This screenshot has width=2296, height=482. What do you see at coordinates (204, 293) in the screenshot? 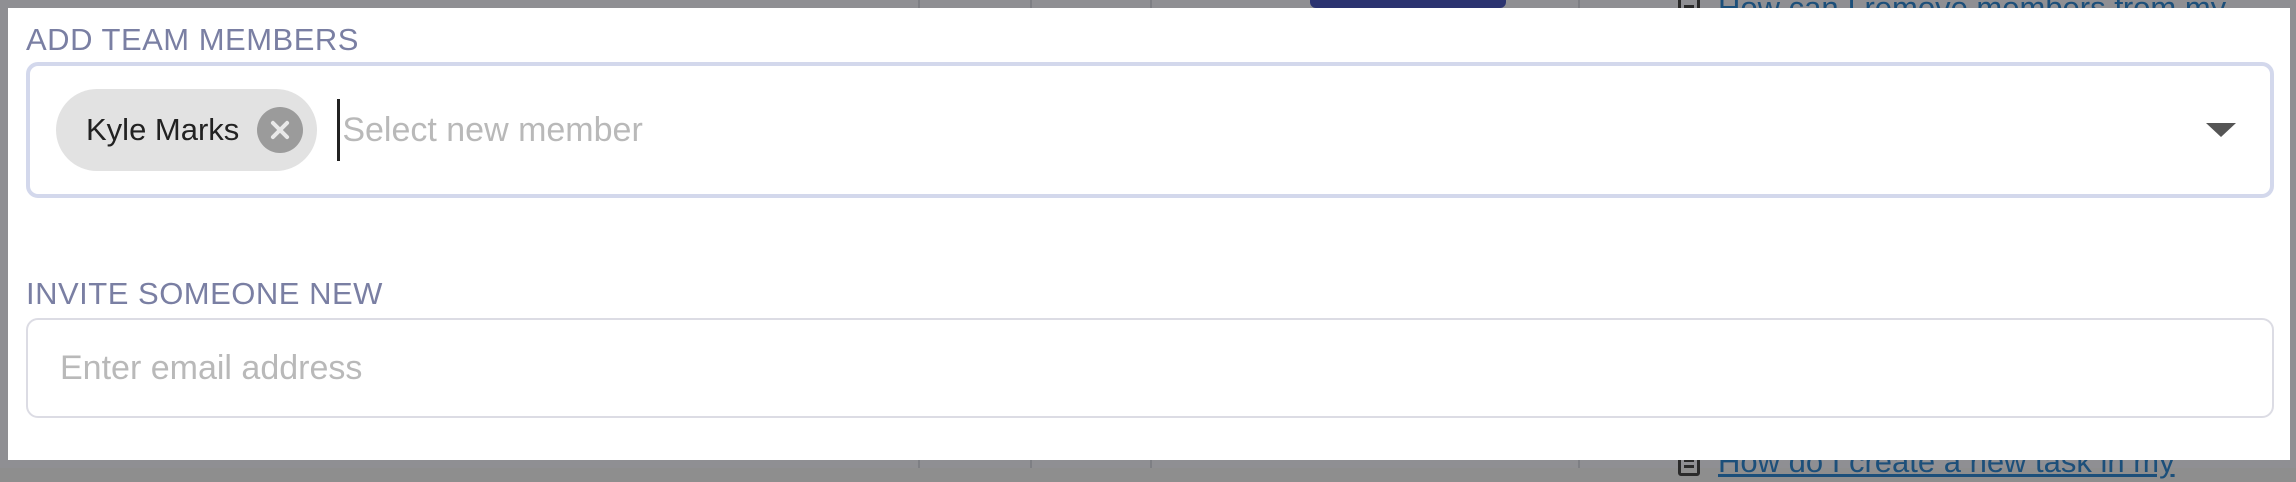
I see `invite-someone-new-label: INVITE SOMEONE NEW` at bounding box center [204, 293].